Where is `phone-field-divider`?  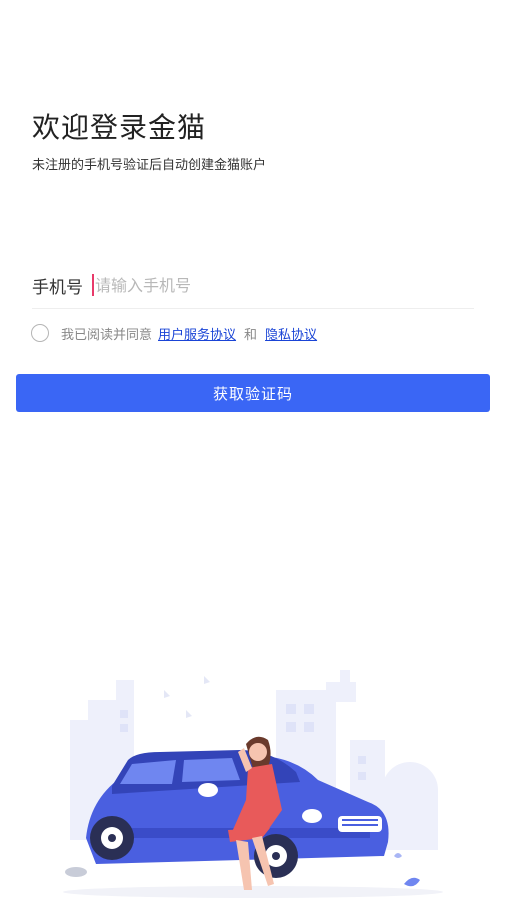 phone-field-divider is located at coordinates (253, 308).